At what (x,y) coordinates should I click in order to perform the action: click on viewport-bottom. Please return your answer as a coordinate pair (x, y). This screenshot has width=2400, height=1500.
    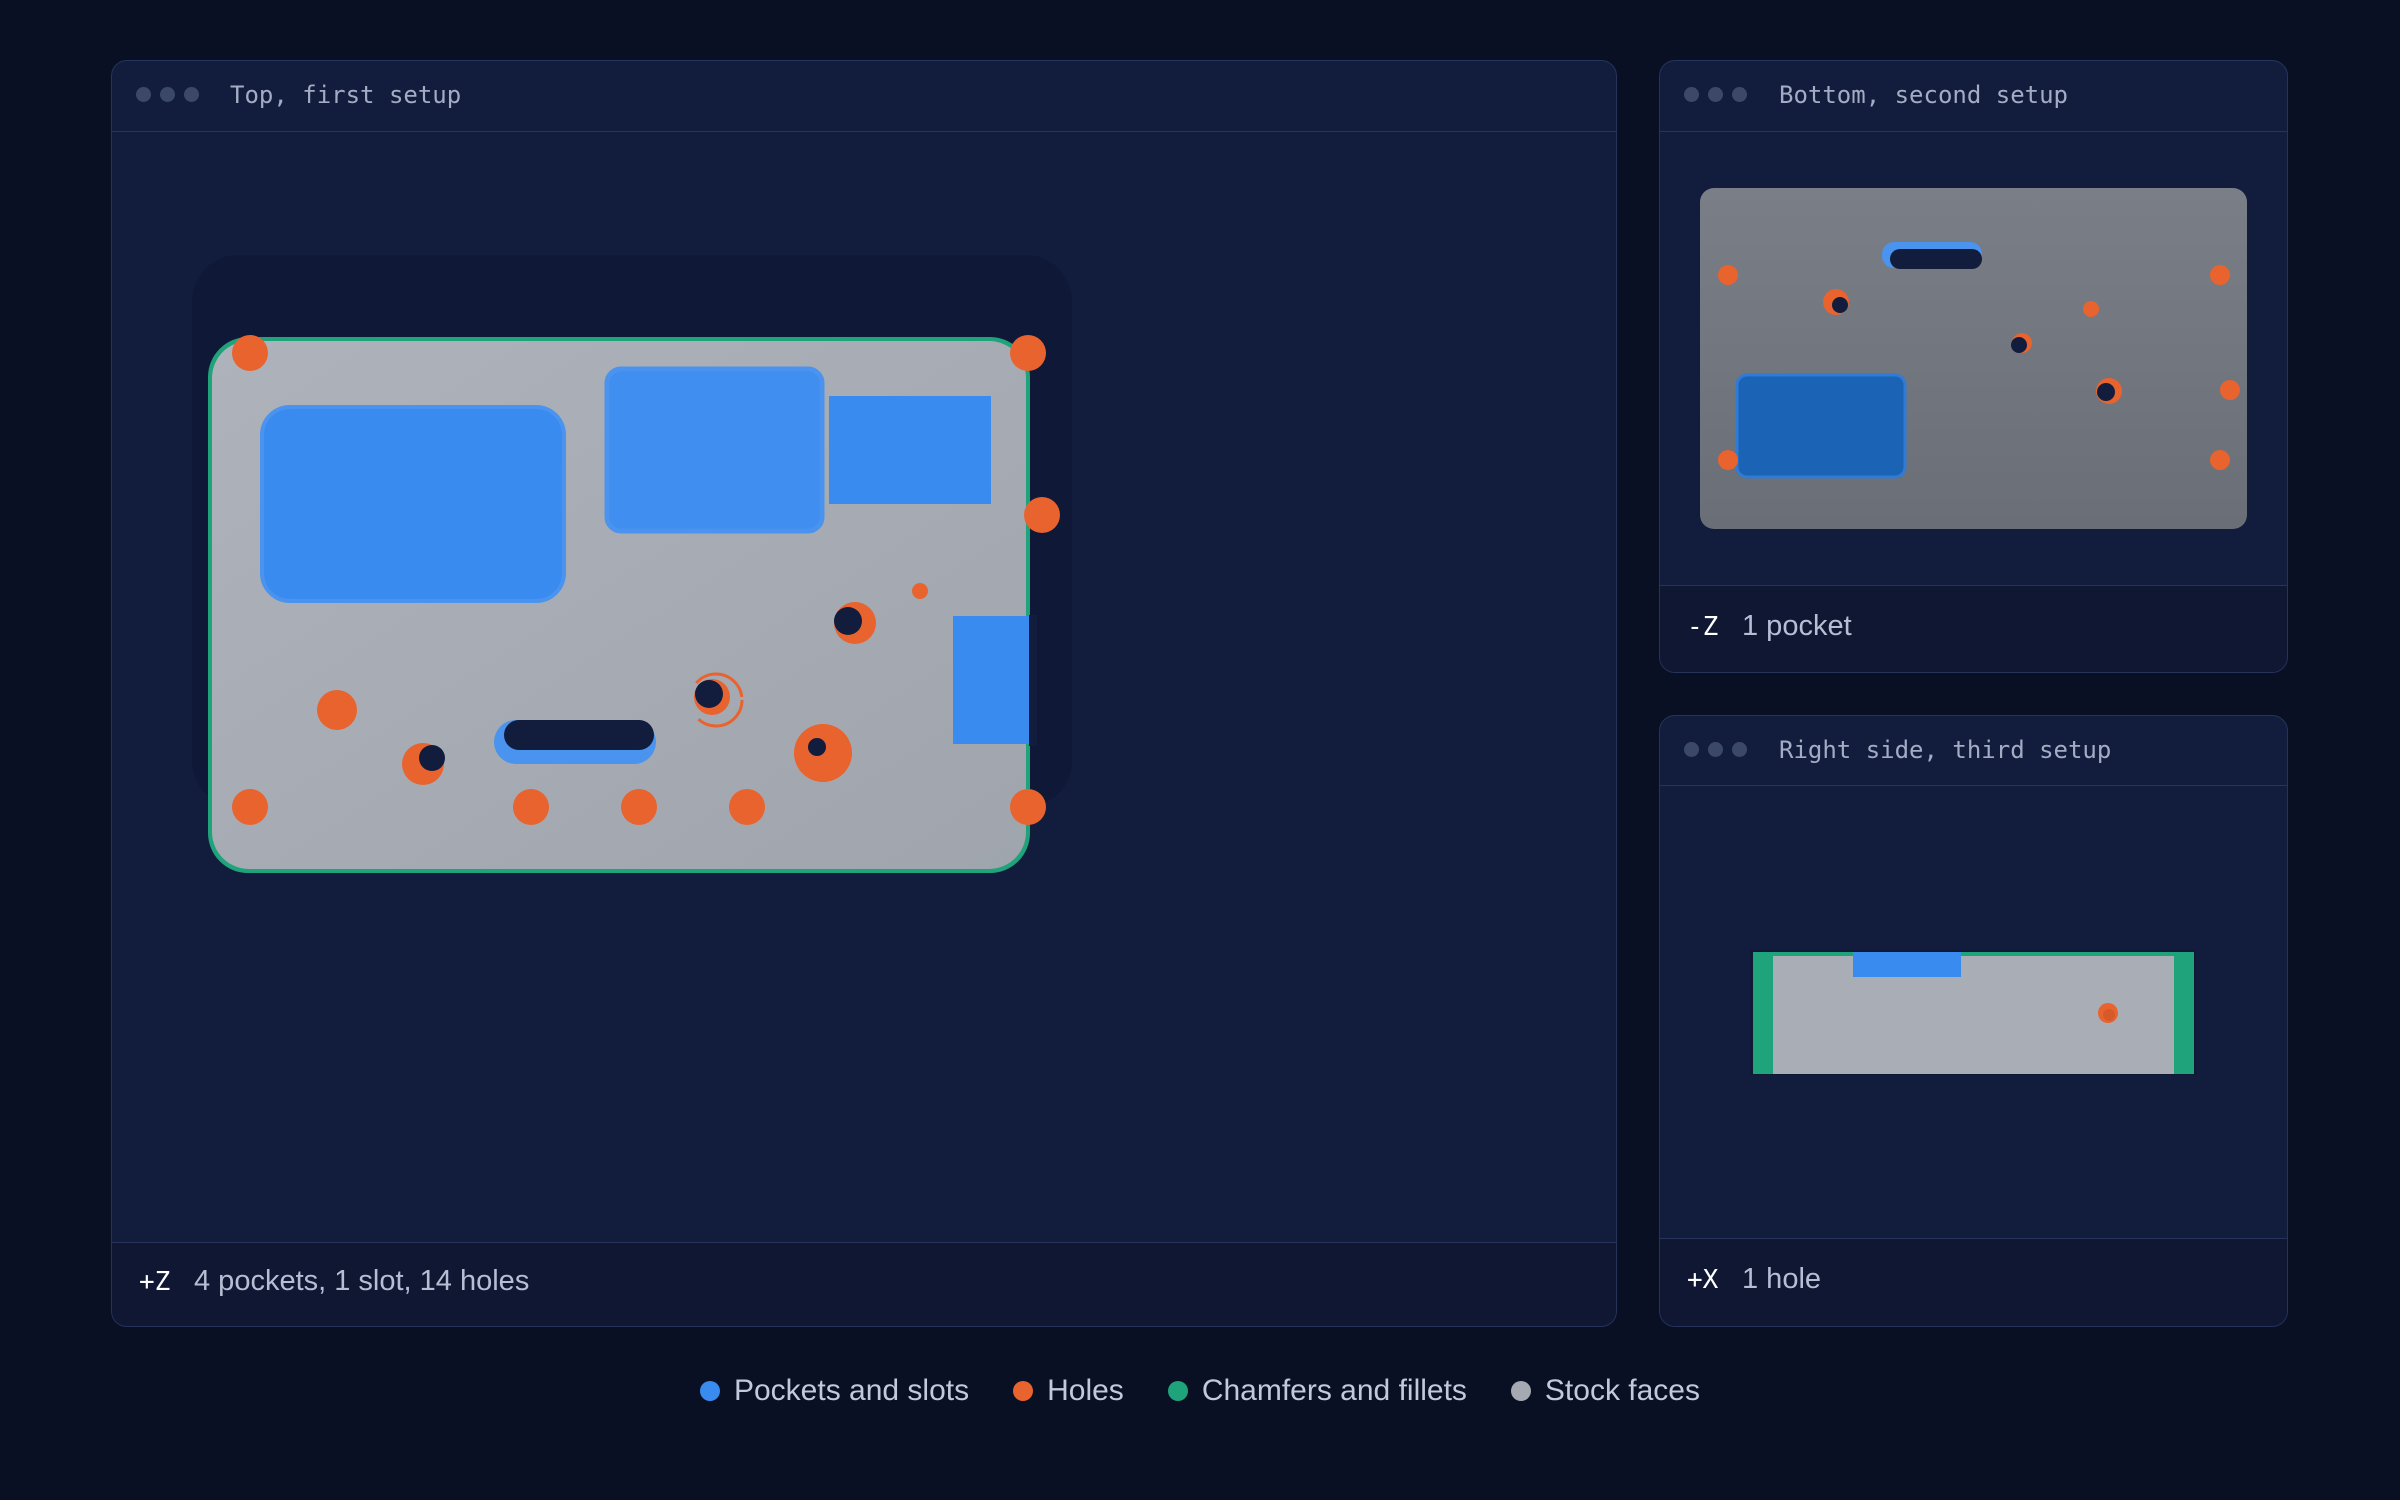
    Looking at the image, I should click on (1973, 359).